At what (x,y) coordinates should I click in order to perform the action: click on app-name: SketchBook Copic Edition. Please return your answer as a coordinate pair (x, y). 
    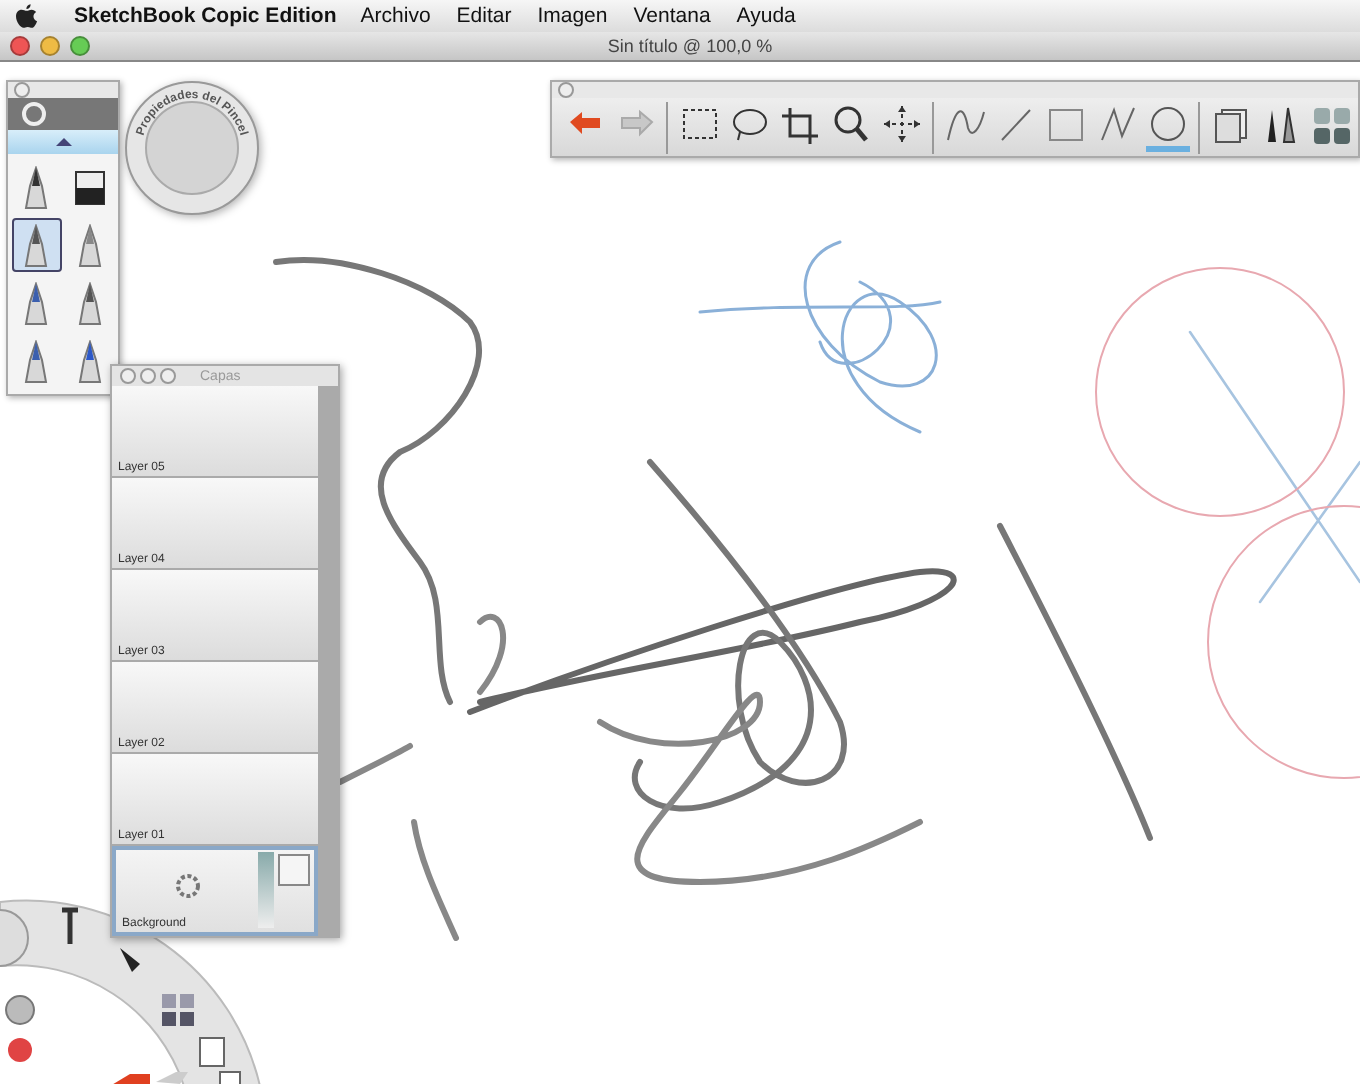
    Looking at the image, I should click on (205, 16).